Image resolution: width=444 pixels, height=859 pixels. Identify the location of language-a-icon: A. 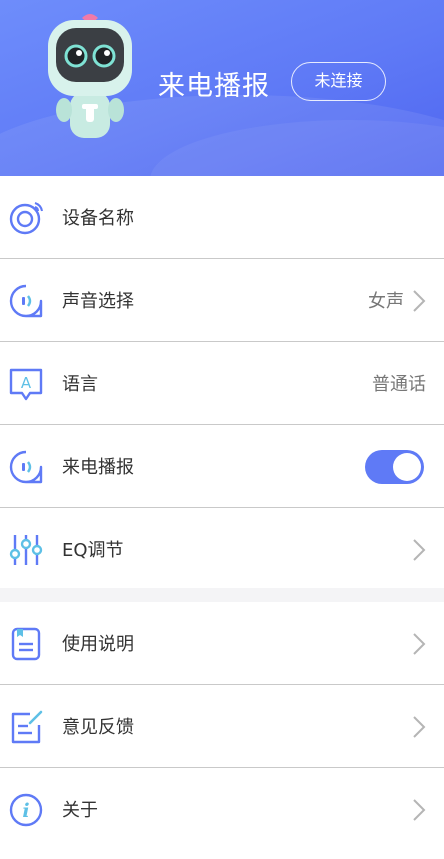
(26, 384).